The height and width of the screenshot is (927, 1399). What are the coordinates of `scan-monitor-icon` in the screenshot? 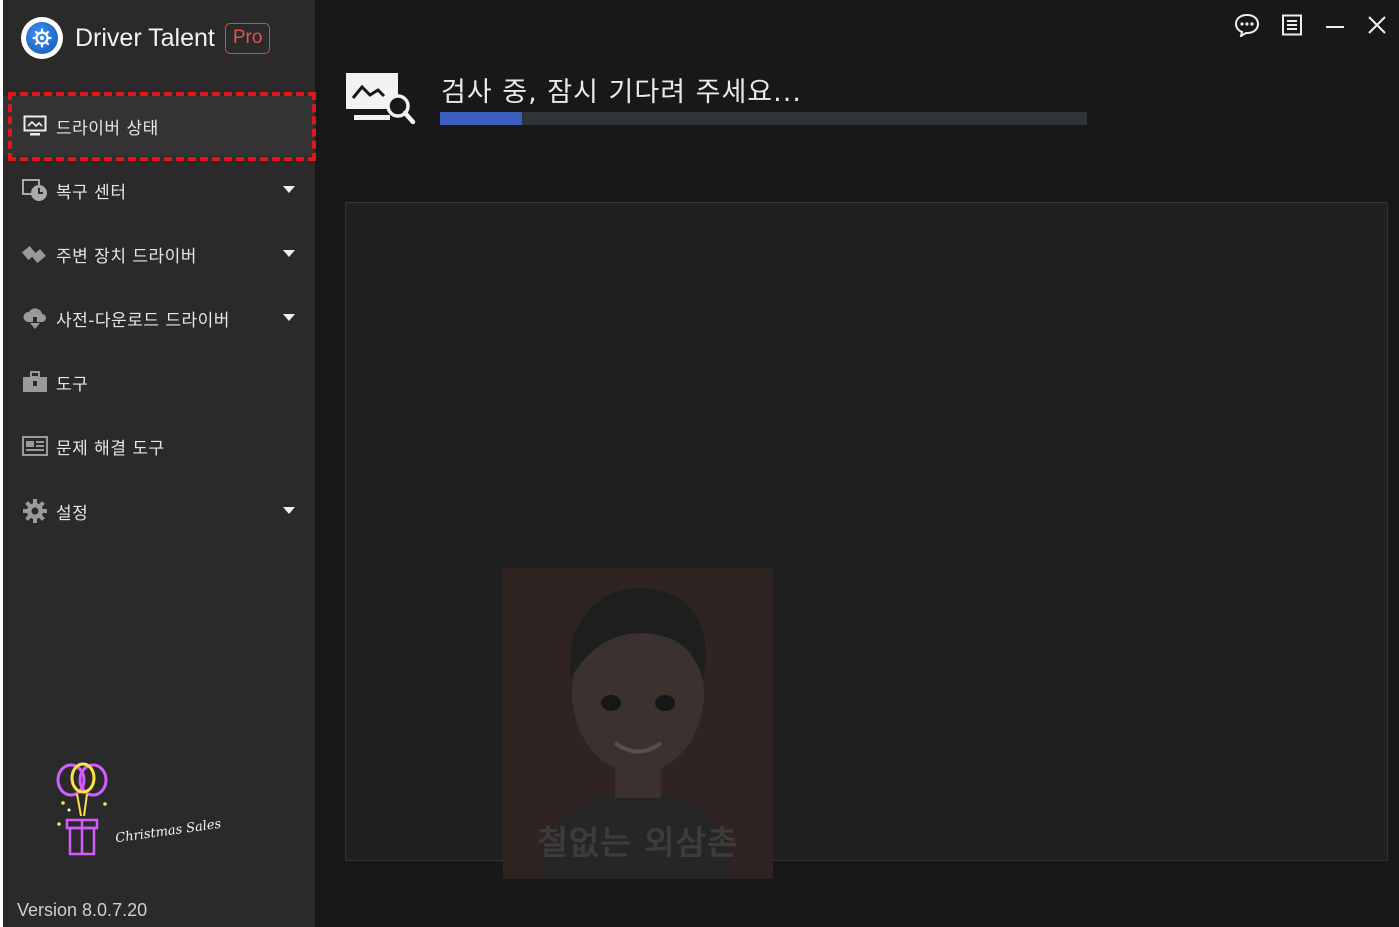 It's located at (380, 100).